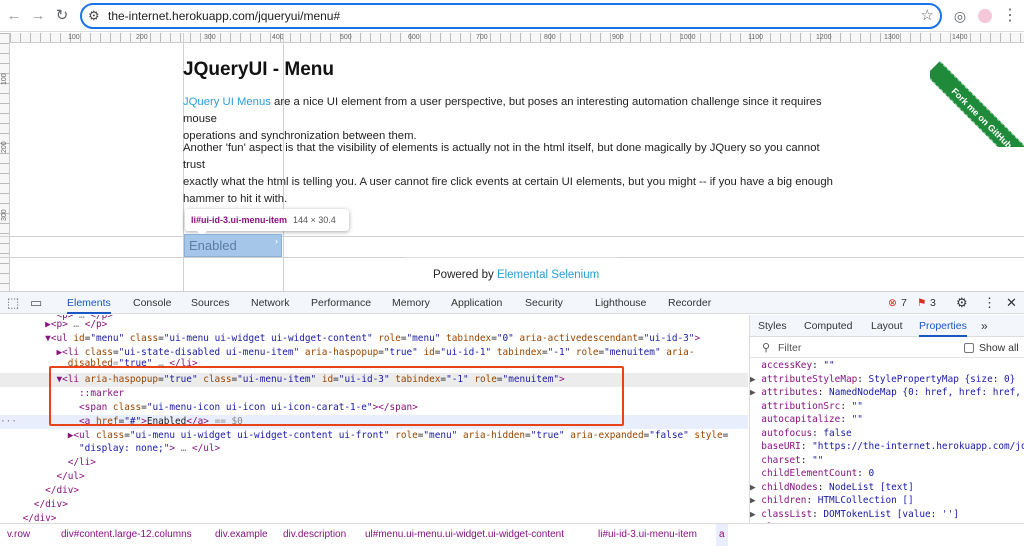  What do you see at coordinates (887, 366) in the screenshot?
I see `property-row: accessKey: ""` at bounding box center [887, 366].